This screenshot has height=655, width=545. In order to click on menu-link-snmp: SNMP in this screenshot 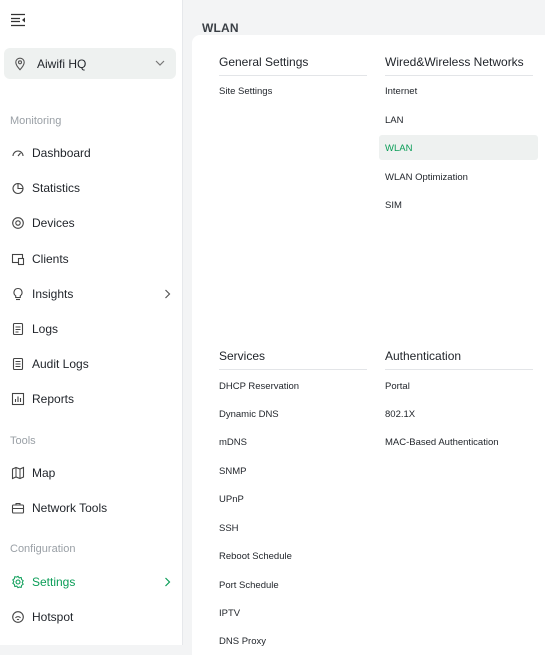, I will do `click(232, 471)`.